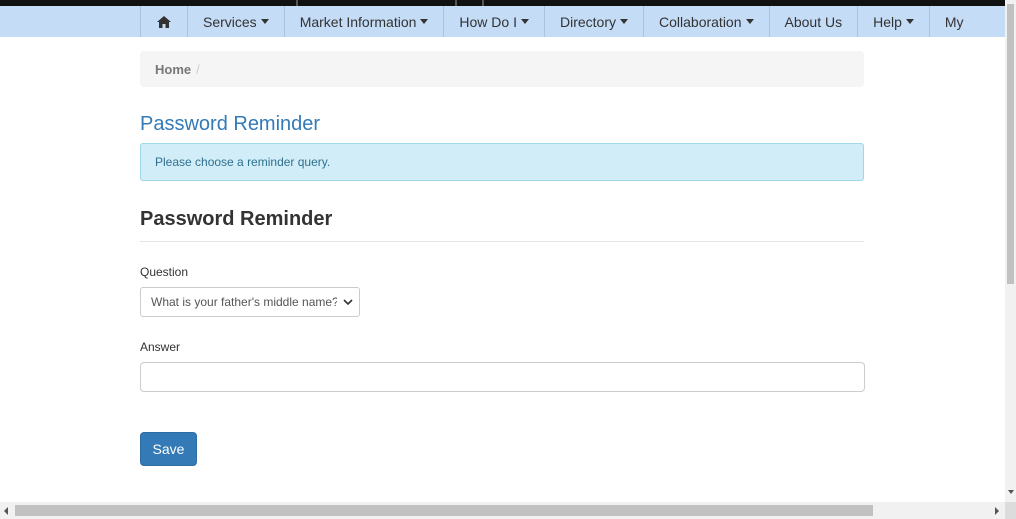 Image resolution: width=1016 pixels, height=519 pixels. I want to click on answer-input, so click(502, 377).